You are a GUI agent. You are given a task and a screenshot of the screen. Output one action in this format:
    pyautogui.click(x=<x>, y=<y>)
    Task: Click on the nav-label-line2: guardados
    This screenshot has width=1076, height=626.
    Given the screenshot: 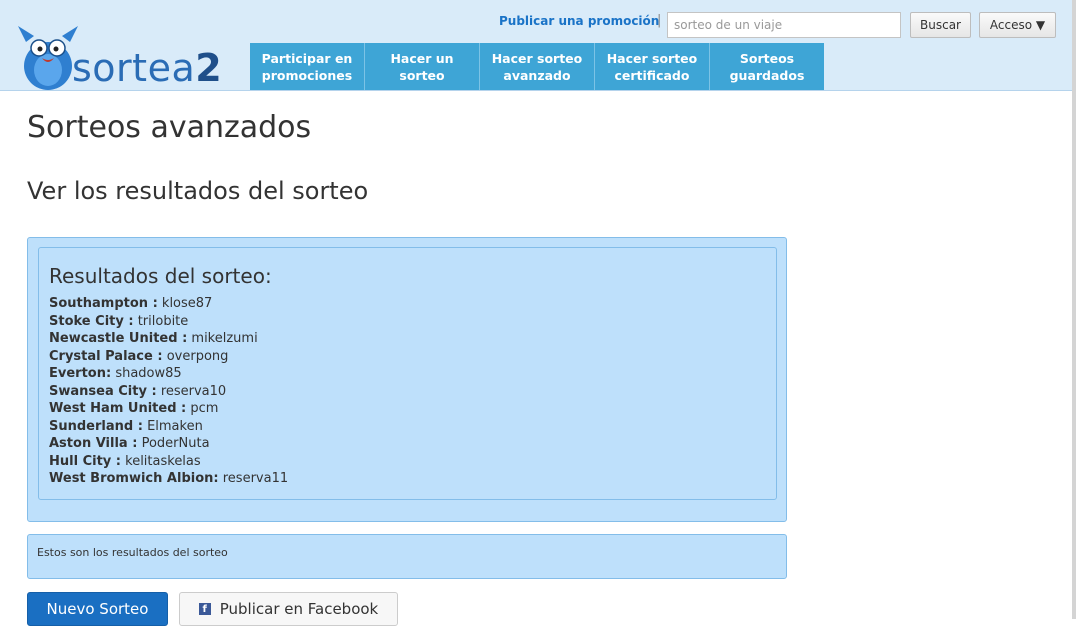 What is the action you would take?
    pyautogui.click(x=767, y=75)
    